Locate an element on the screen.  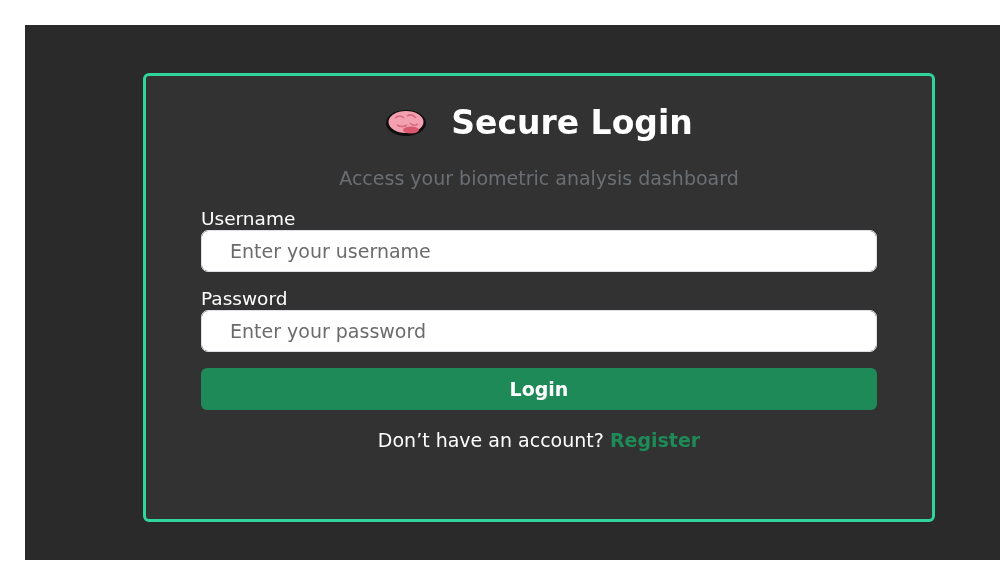
register-prompt: Don’t have an account? Register is located at coordinates (539, 441).